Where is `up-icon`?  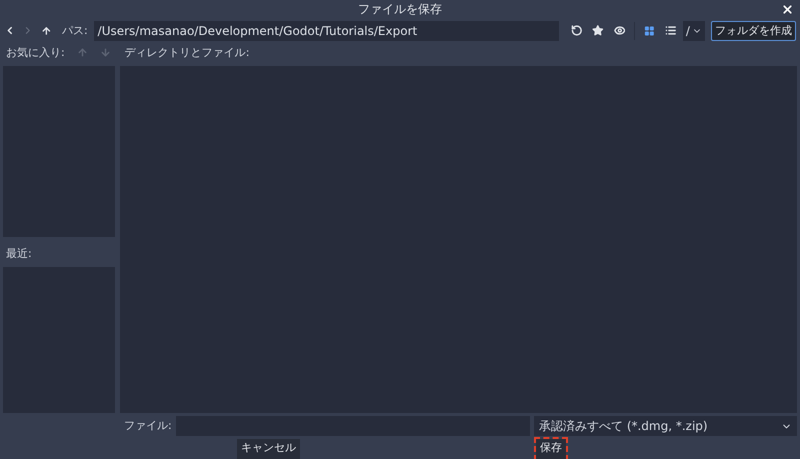
up-icon is located at coordinates (46, 30).